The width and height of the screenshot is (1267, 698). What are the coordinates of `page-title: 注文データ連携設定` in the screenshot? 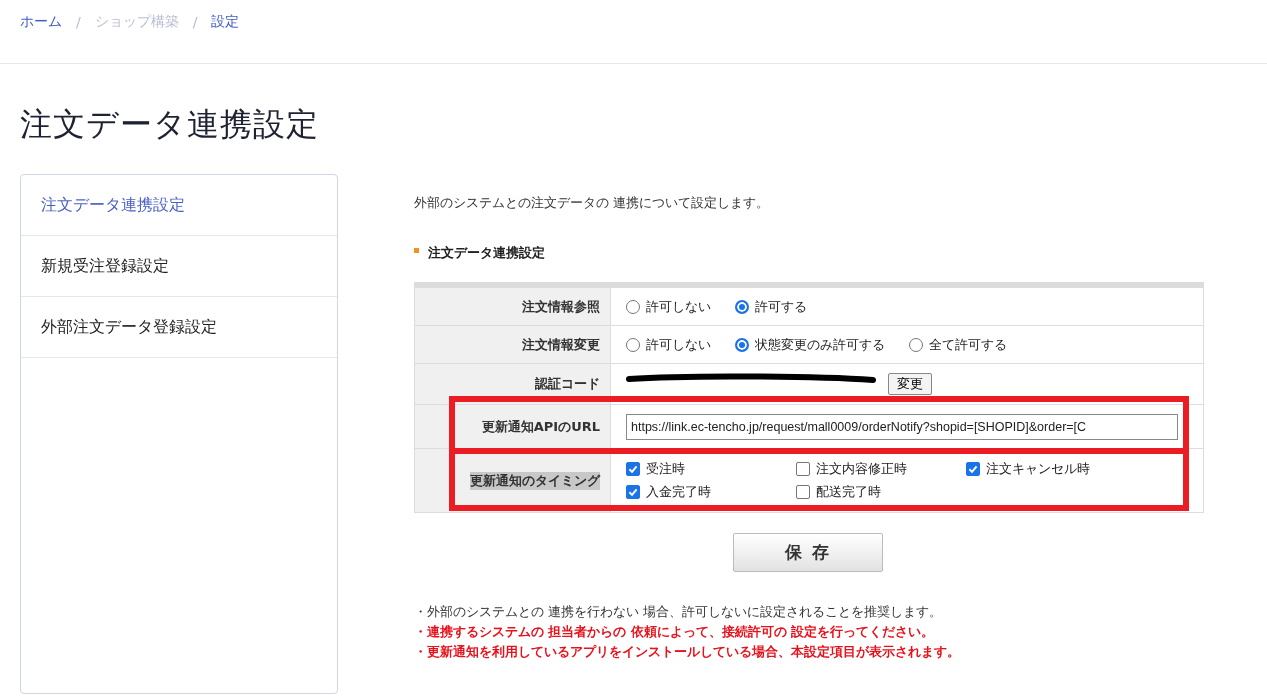 It's located at (170, 124).